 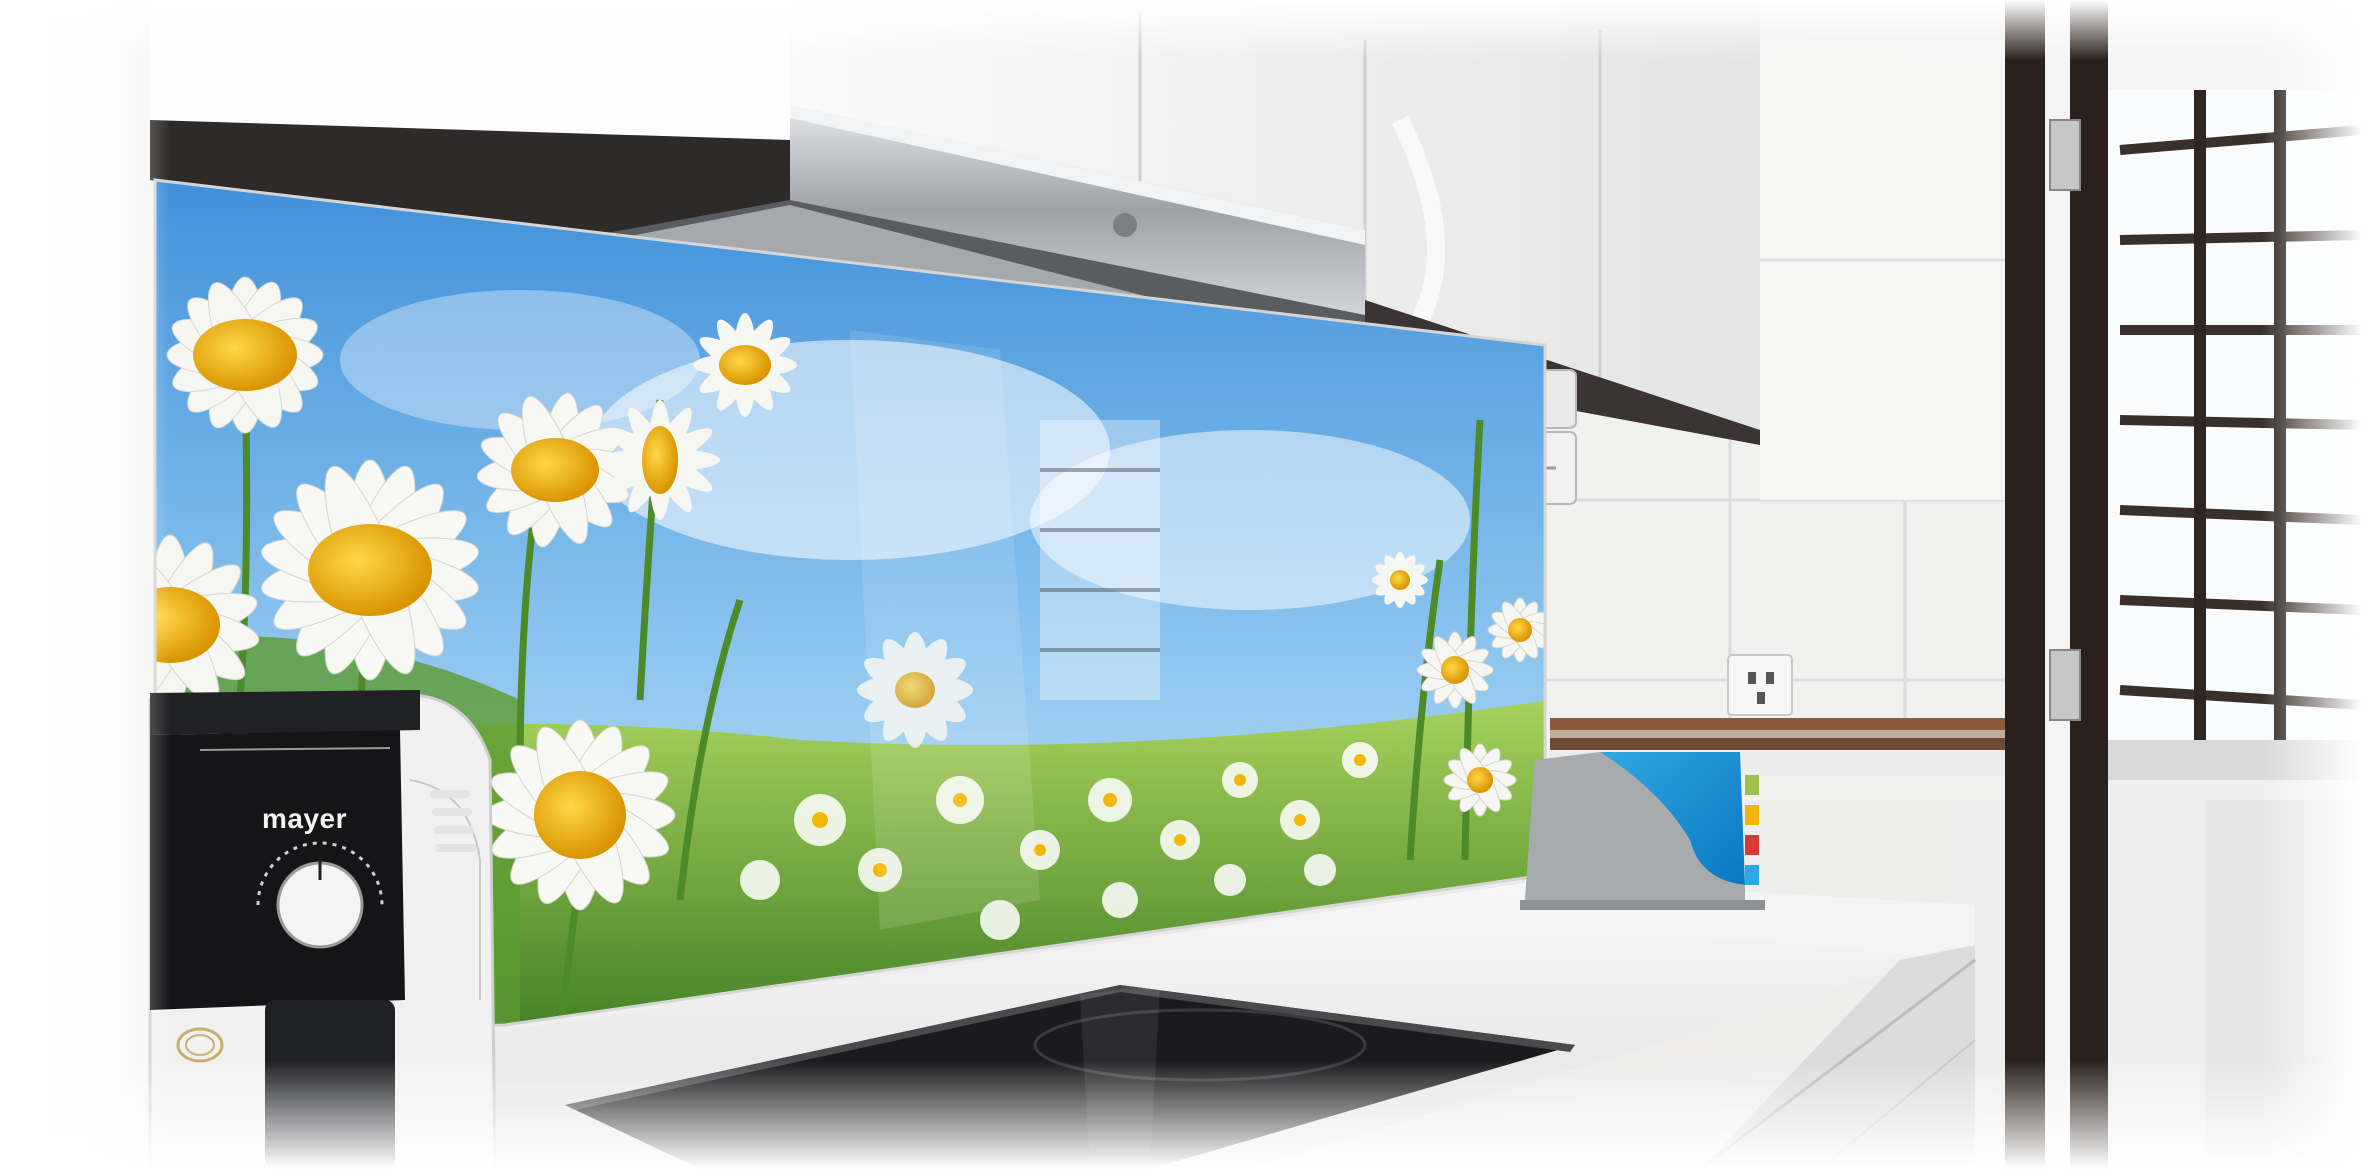 What do you see at coordinates (1642, 831) in the screenshot?
I see `cutting-board-rack` at bounding box center [1642, 831].